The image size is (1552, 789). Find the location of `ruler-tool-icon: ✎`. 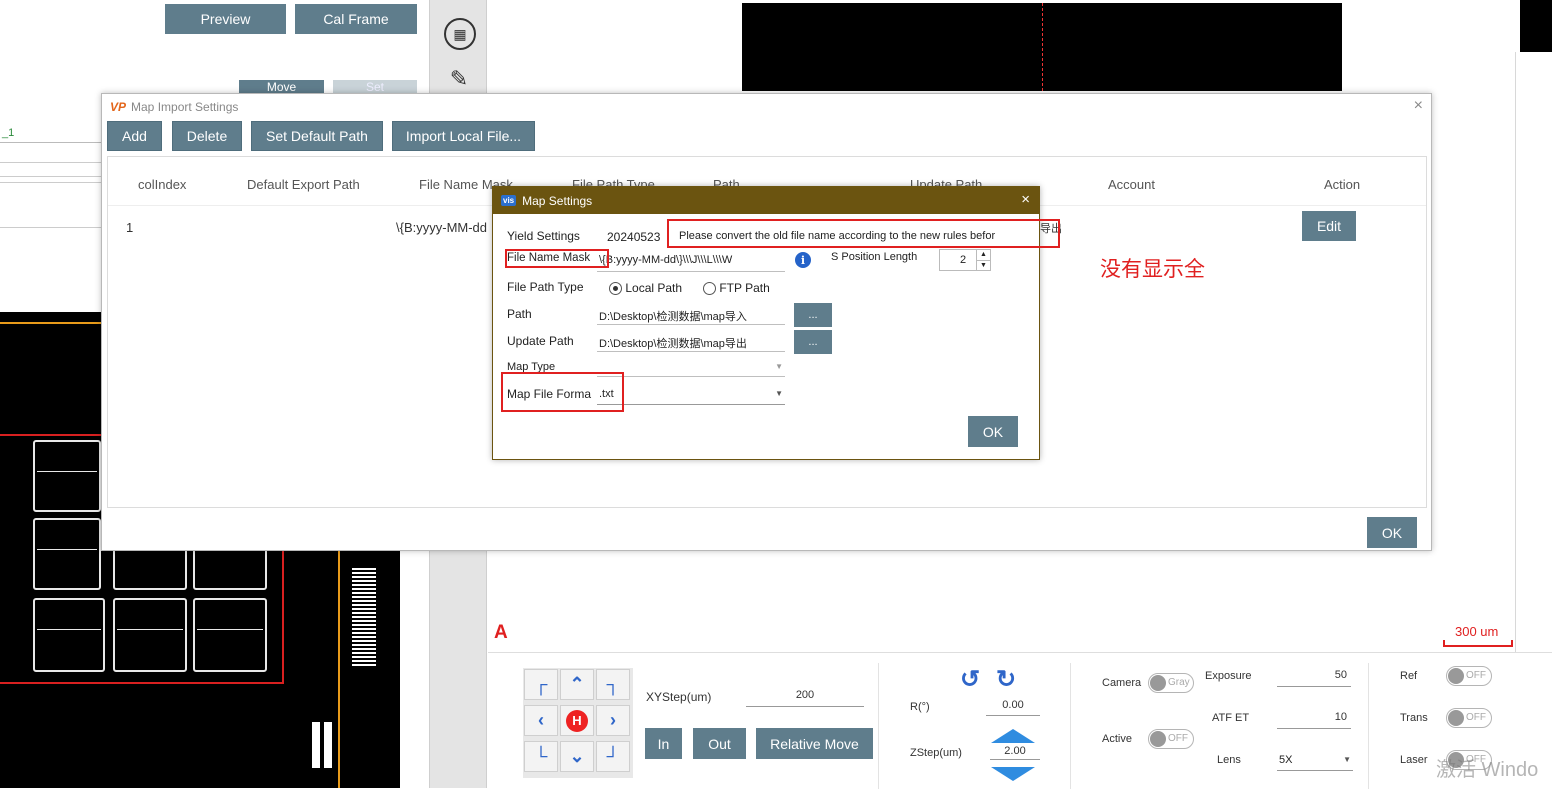

ruler-tool-icon: ✎ is located at coordinates (459, 79).